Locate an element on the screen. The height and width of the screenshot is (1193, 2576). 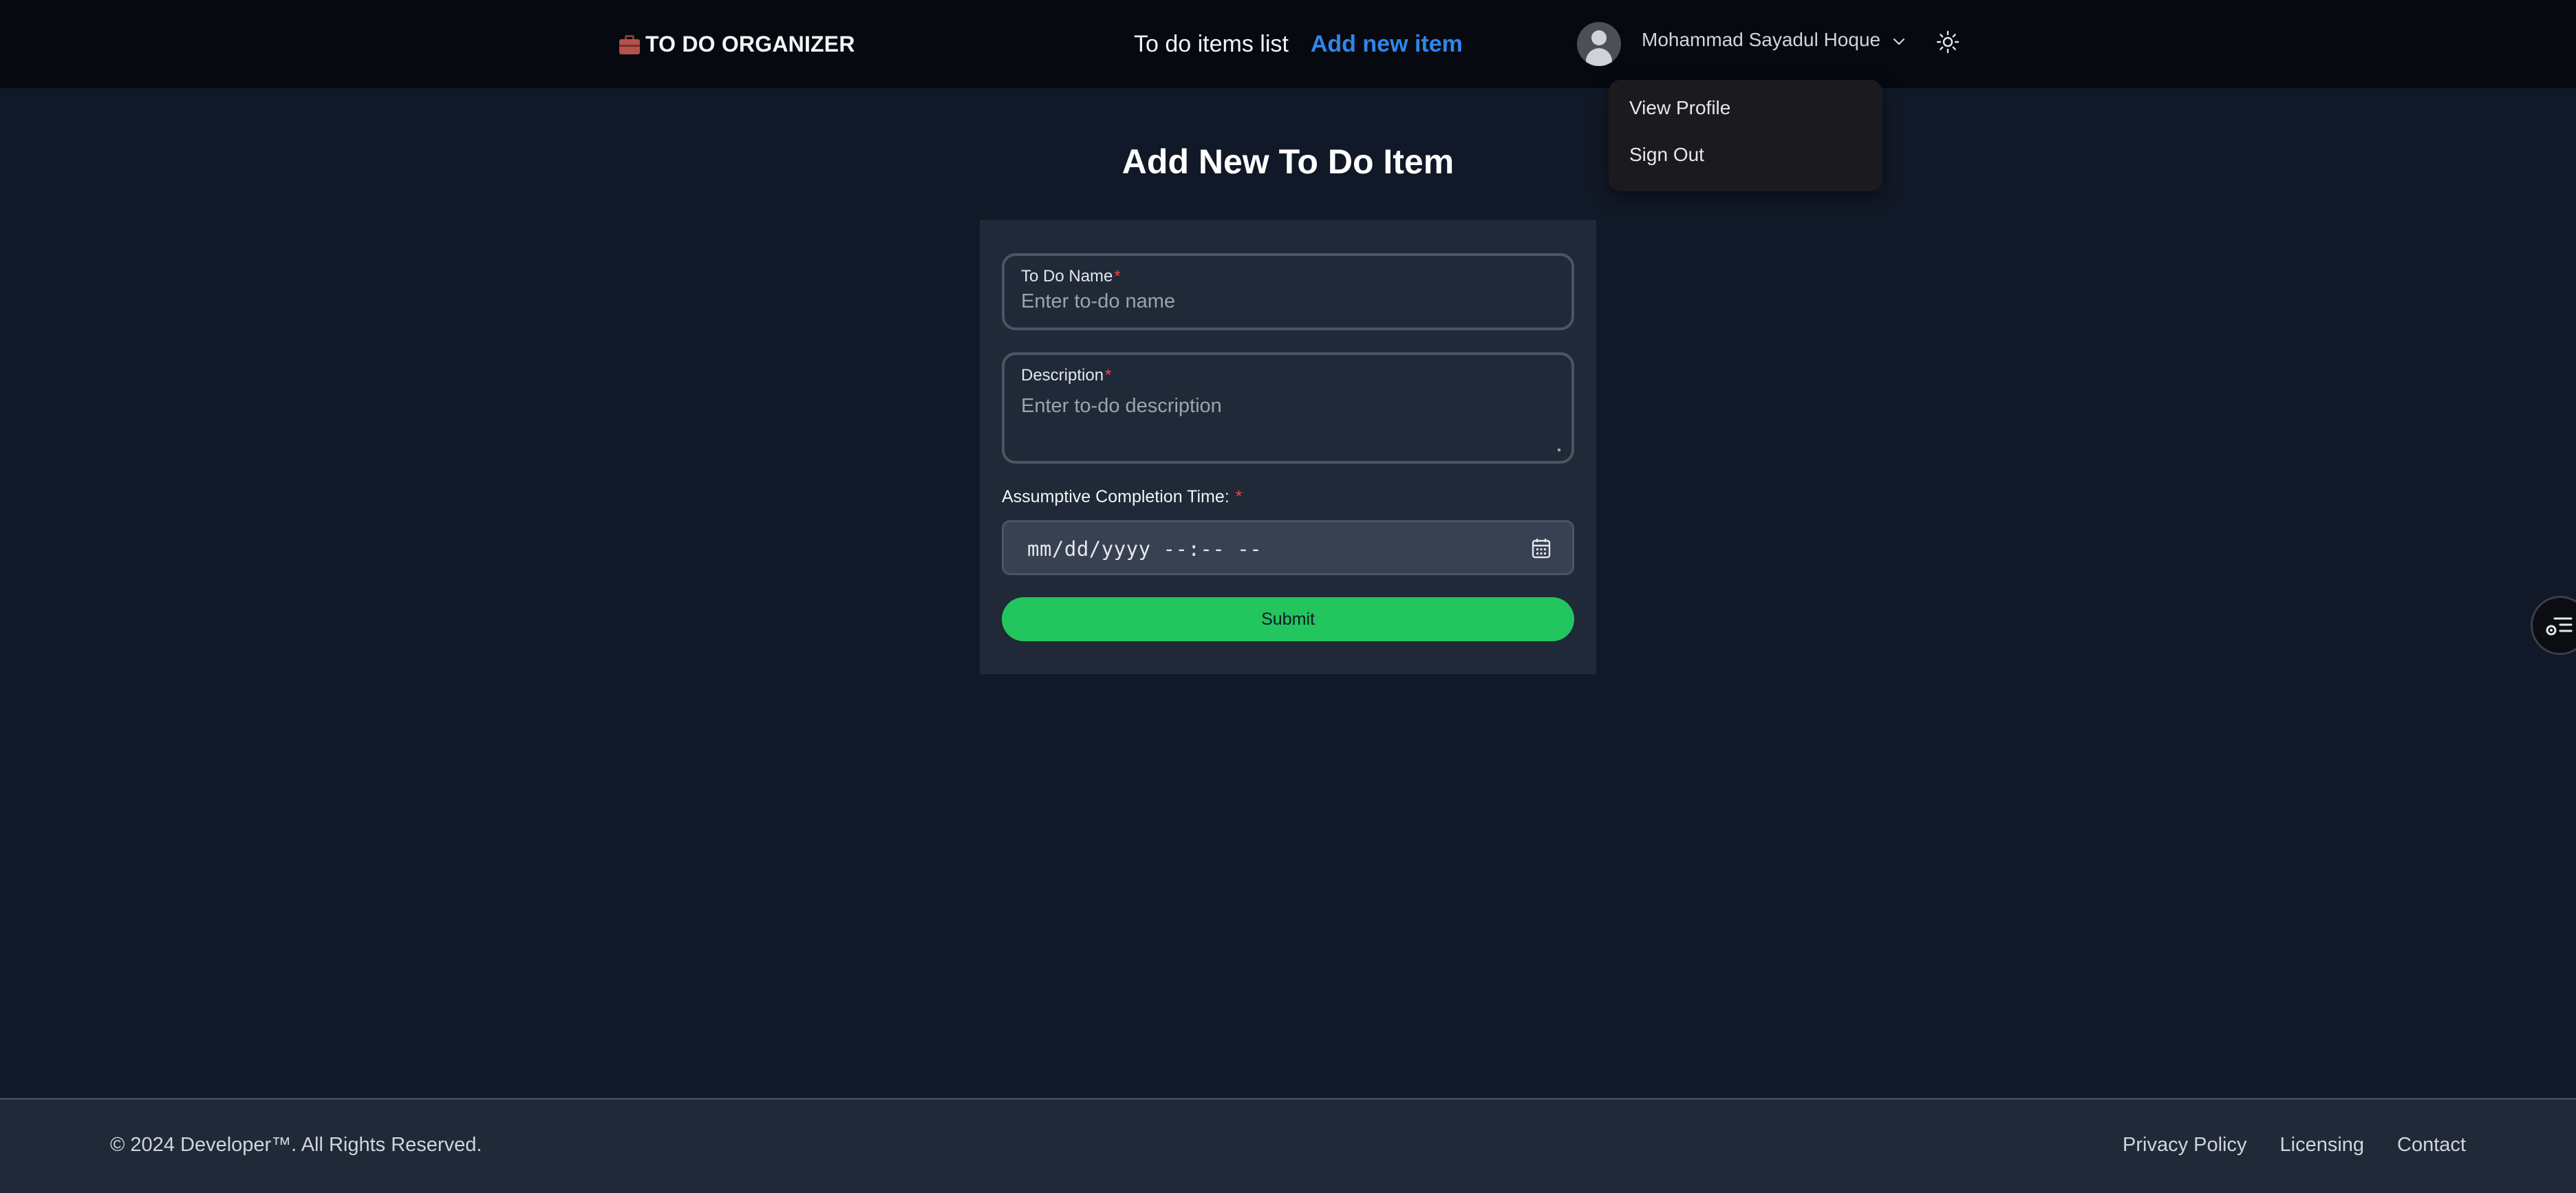
completion-time-input: mm/dd/yyyy --:-- -- is located at coordinates (1288, 548).